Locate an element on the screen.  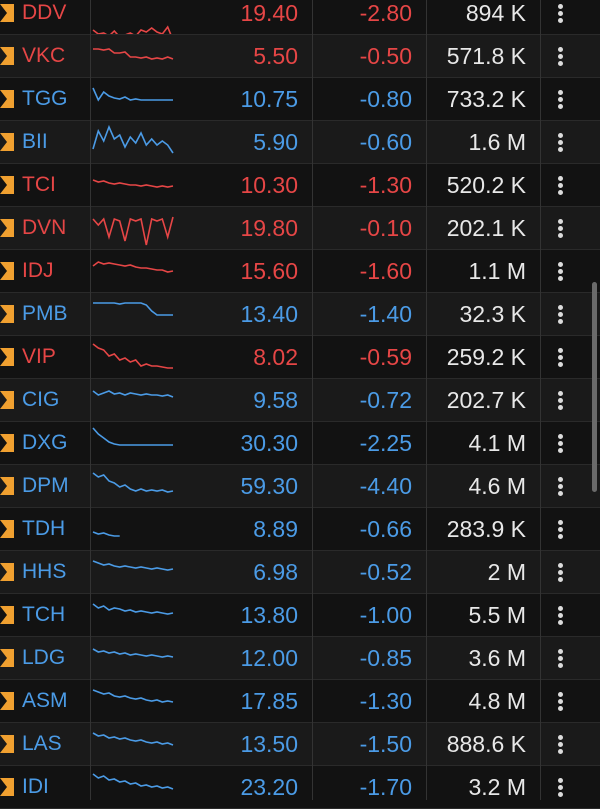
stock-price: 10.30 is located at coordinates (269, 185).